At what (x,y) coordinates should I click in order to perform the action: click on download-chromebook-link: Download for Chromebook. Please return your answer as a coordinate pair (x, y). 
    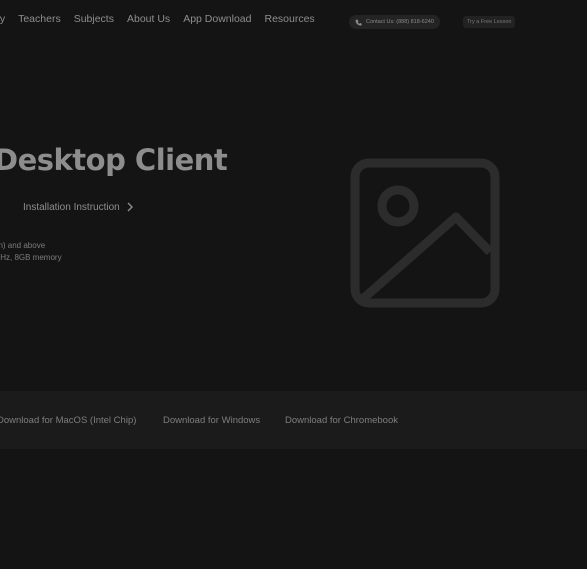
    Looking at the image, I should click on (341, 420).